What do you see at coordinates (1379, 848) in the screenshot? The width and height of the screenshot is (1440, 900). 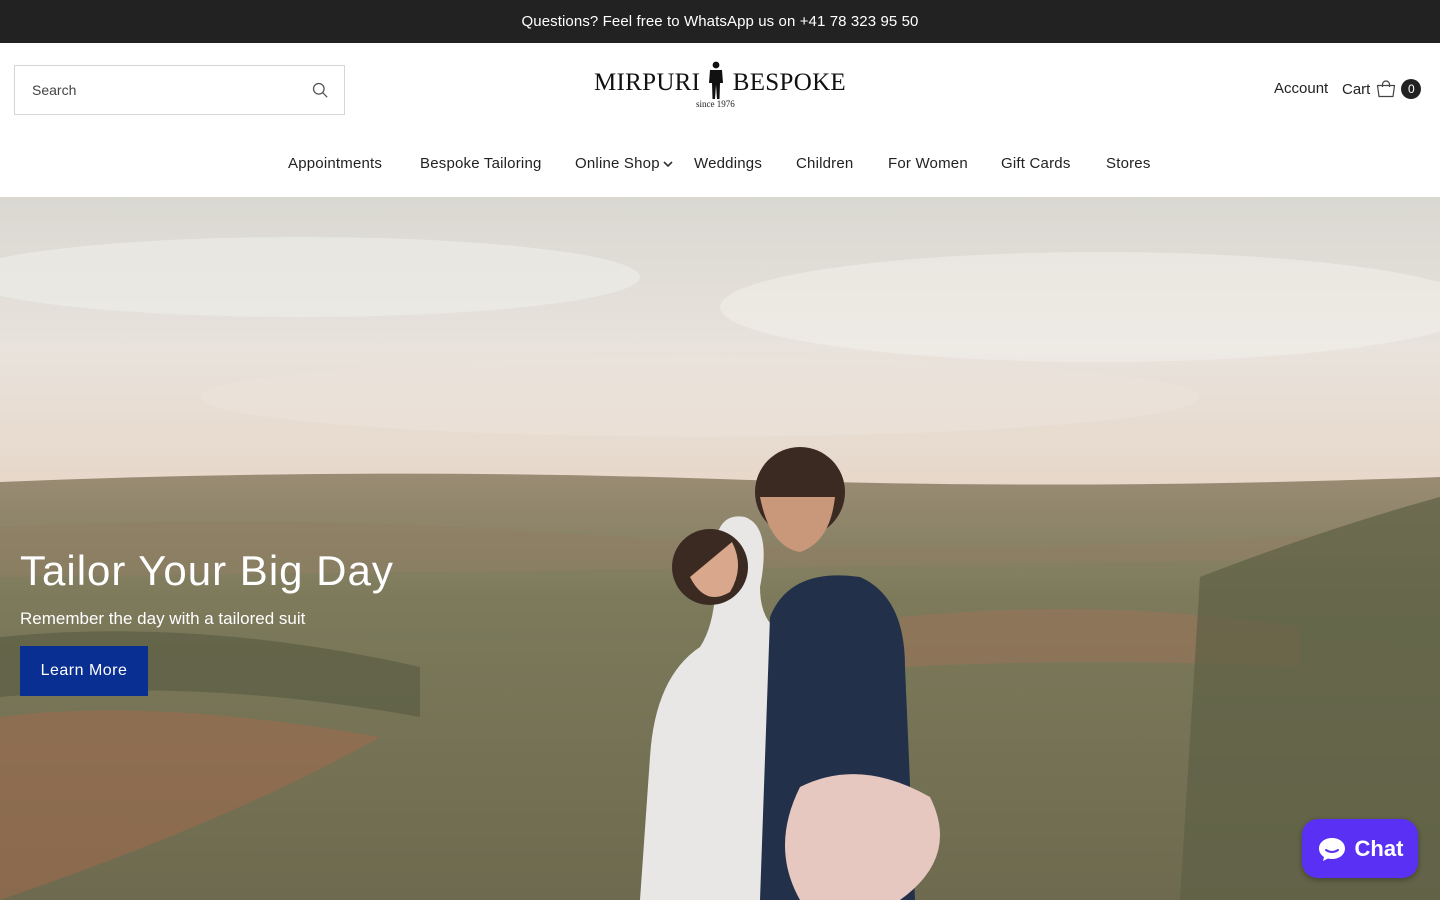 I see `chat-label: Chat` at bounding box center [1379, 848].